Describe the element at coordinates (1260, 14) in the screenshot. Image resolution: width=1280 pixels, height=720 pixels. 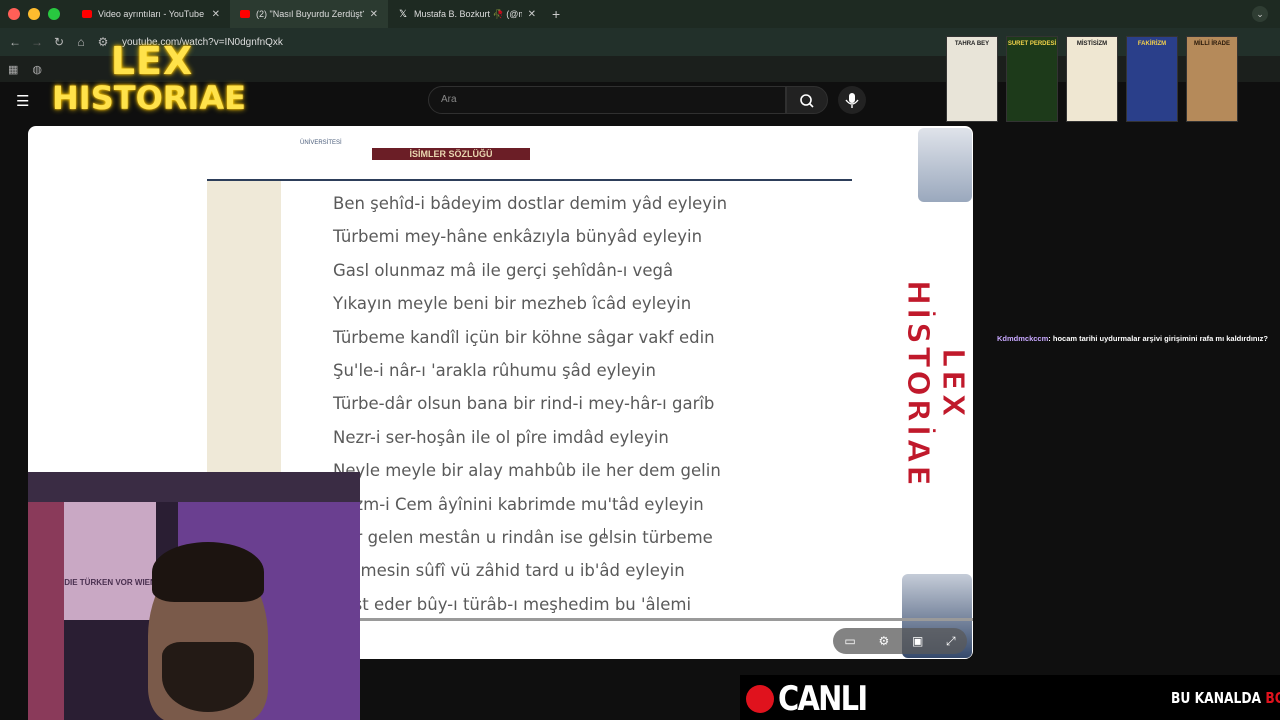
I see `tab-list-chevron-icon: ⌄` at that location.